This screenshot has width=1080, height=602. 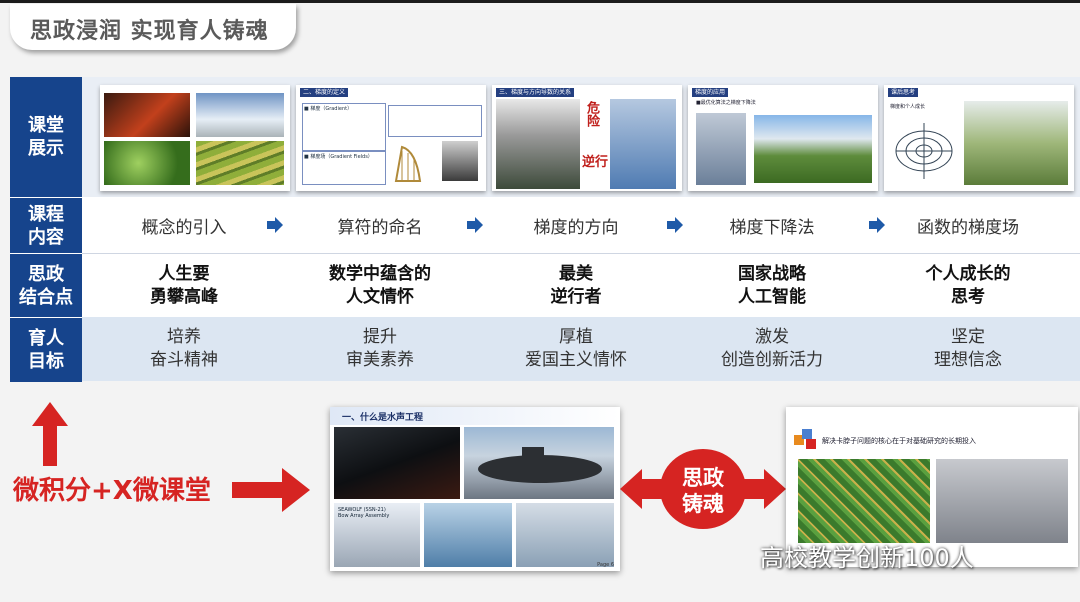 What do you see at coordinates (867, 558) in the screenshot?
I see `watermark: 高校教学创新100人` at bounding box center [867, 558].